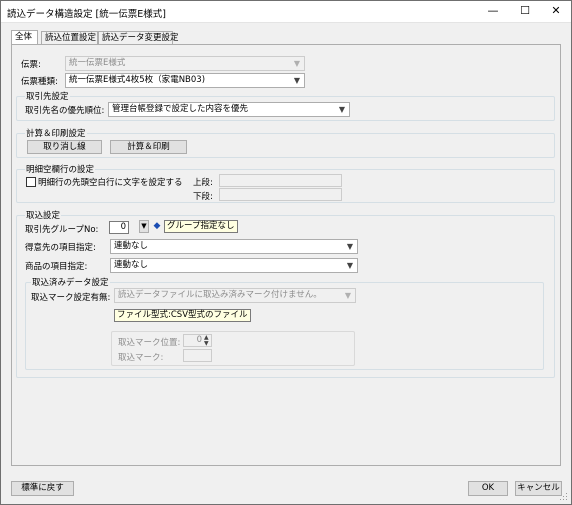 This screenshot has height=505, width=572. Describe the element at coordinates (182, 315) in the screenshot. I see `file-type-tip: ファイル型式:CSV型式のファイル` at that location.